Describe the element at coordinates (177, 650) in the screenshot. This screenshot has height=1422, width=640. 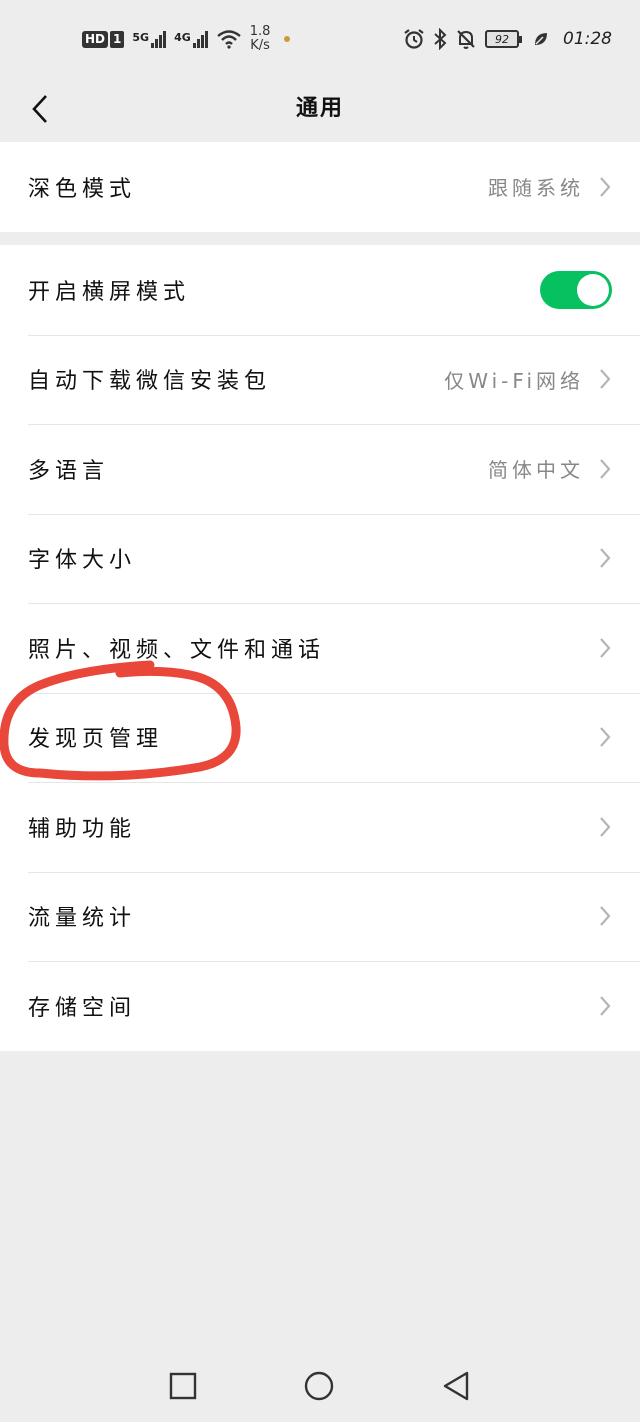
I see `media-label: 照片、视频、文件和通话` at that location.